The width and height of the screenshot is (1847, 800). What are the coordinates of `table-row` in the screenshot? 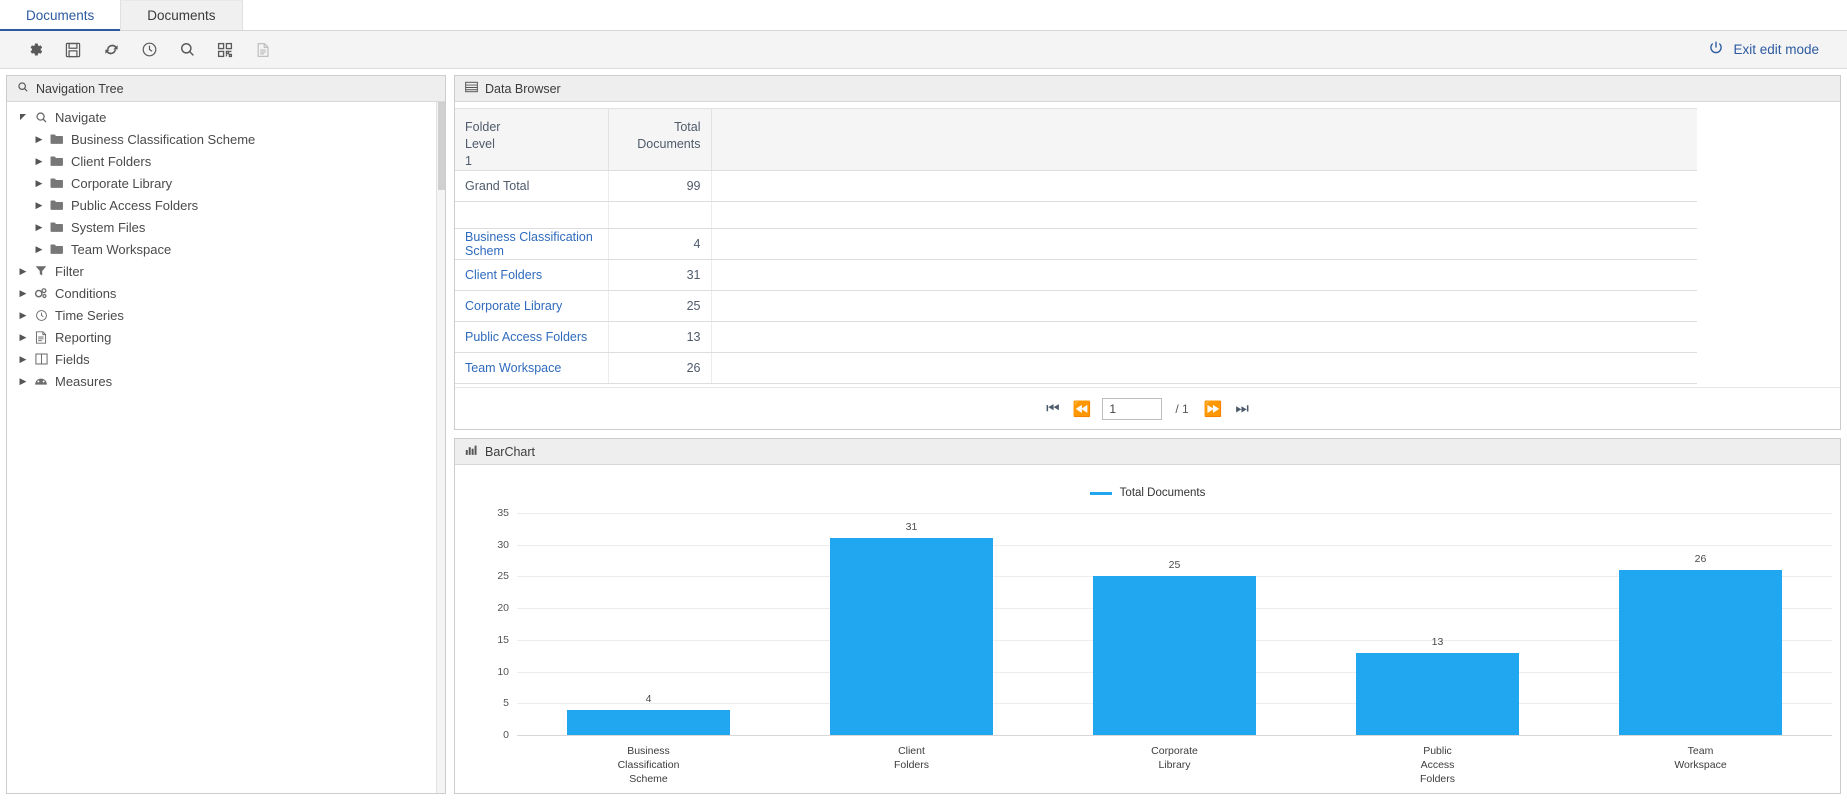 It's located at (1076, 215).